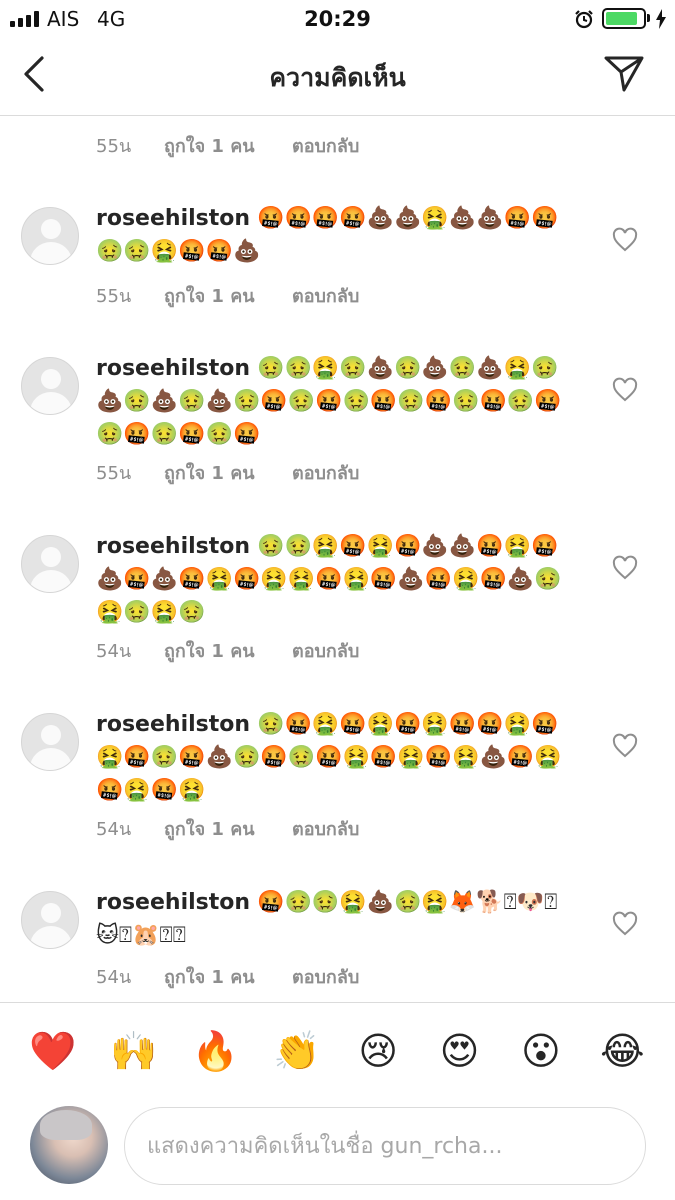  Describe the element at coordinates (331, 235) in the screenshot. I see `comment-text: roseehilston 🤬🤬🤬🤬💩💩🤮💩💩🤬🤬🤢🤢🤮🤬🤬💩` at that location.